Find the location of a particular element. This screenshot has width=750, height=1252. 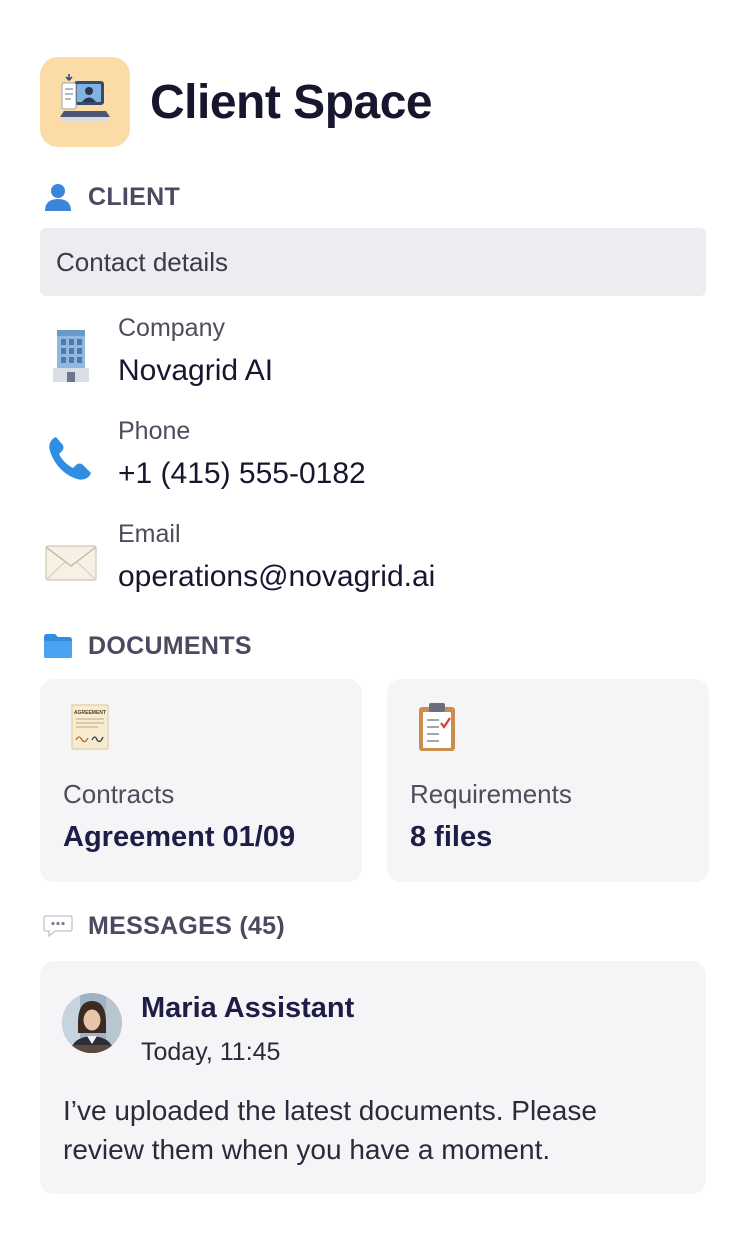

avatar is located at coordinates (92, 1023).